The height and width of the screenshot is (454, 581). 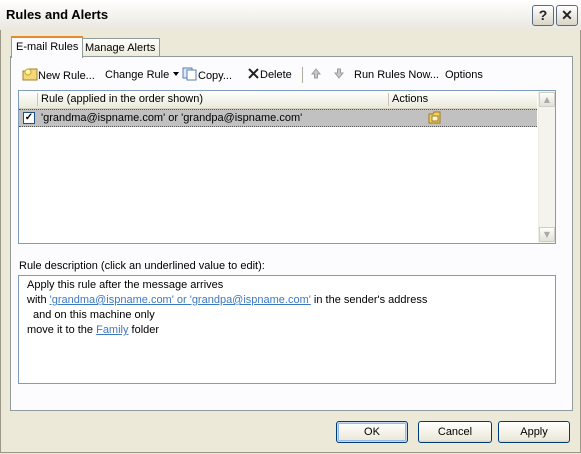 I want to click on description-text: with, so click(x=38, y=300).